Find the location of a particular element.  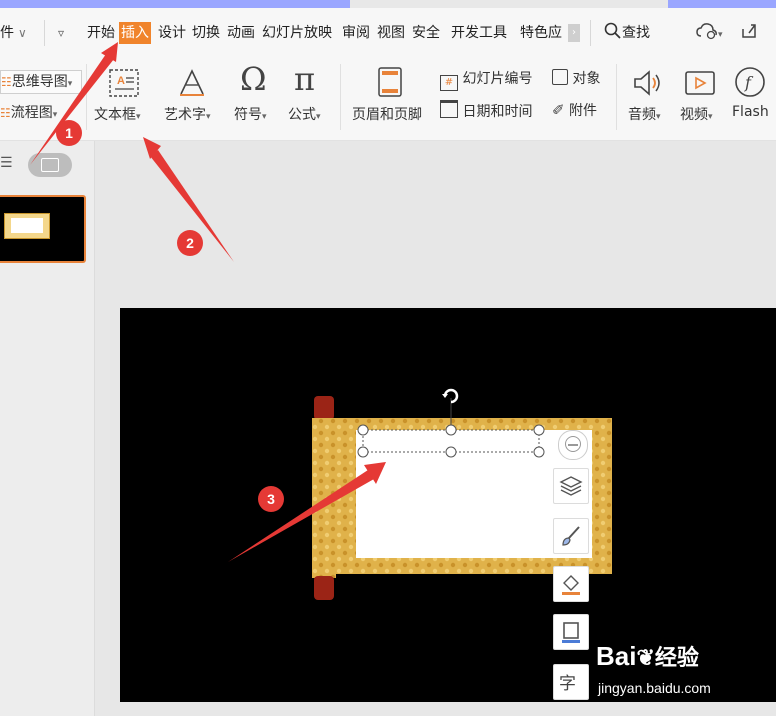

share-button is located at coordinates (749, 33).